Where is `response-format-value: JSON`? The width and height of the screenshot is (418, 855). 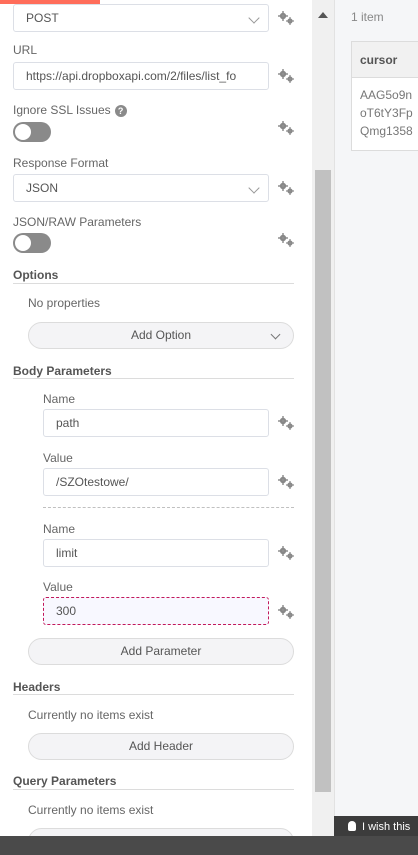 response-format-value: JSON is located at coordinates (42, 188).